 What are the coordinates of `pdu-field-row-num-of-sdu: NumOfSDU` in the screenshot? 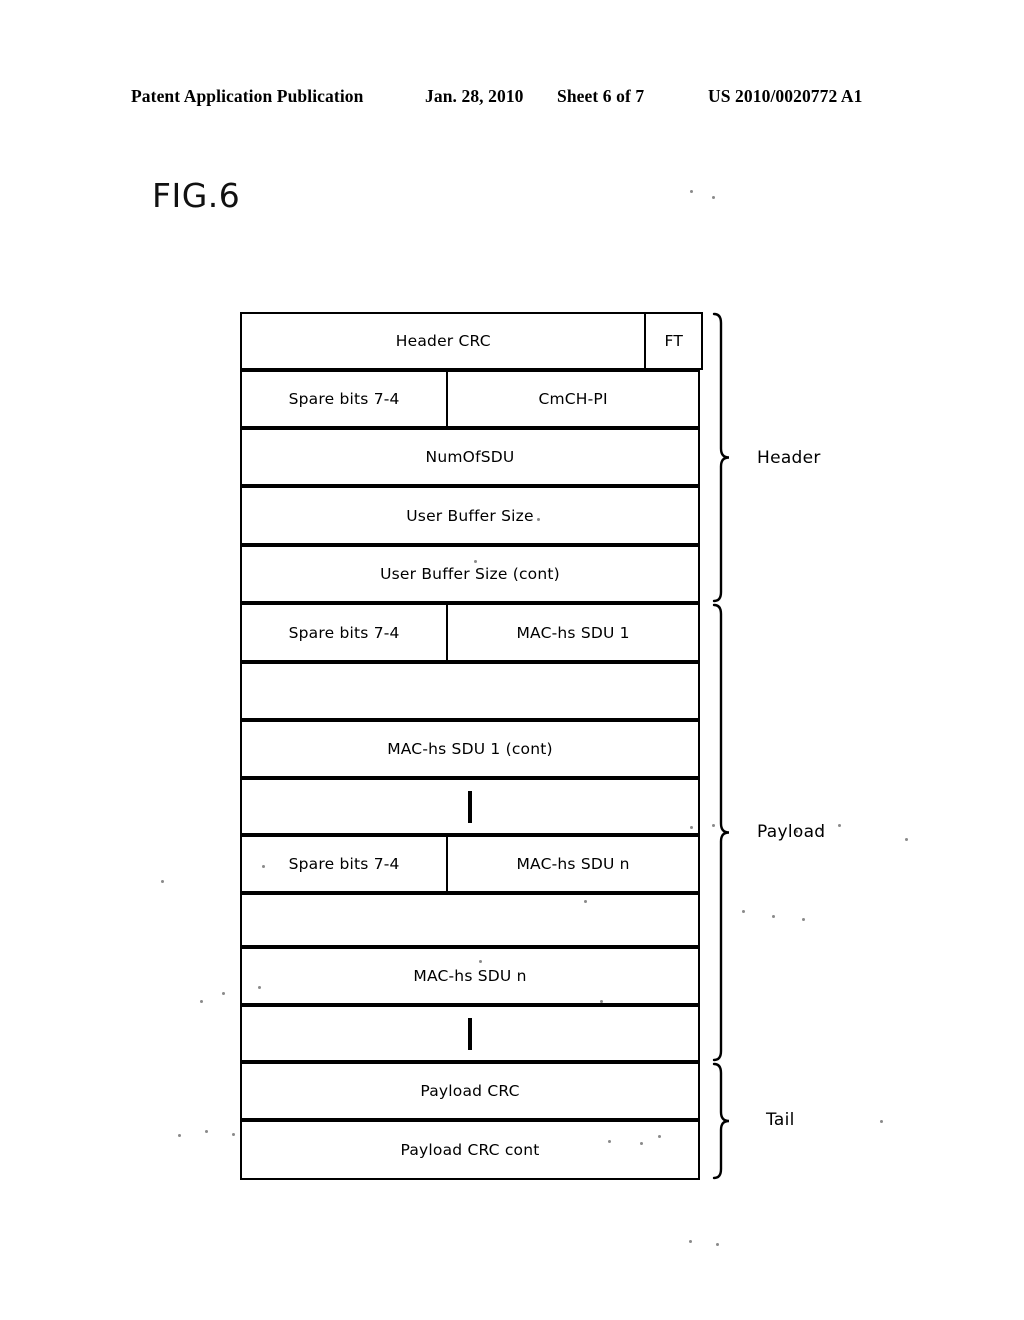 It's located at (470, 457).